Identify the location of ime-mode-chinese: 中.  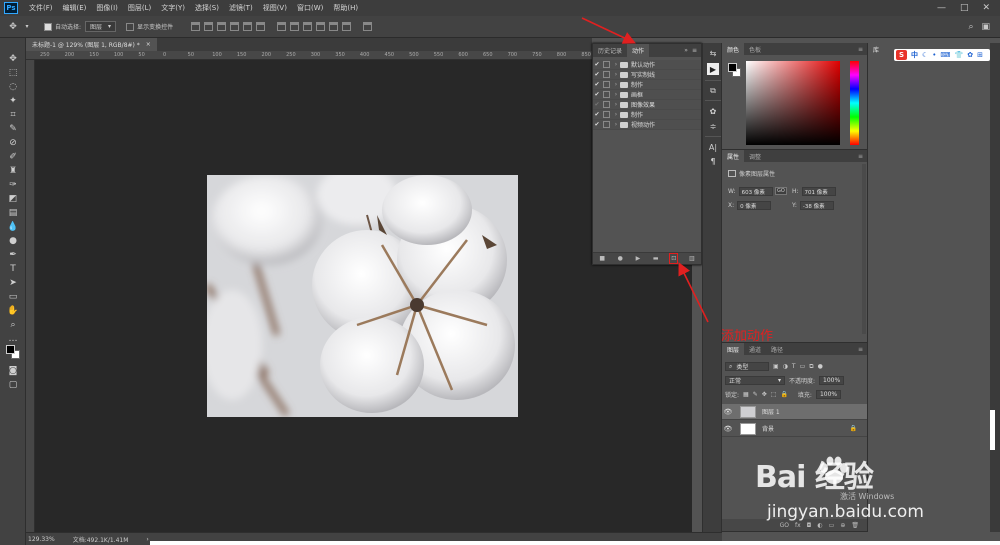
(914, 55).